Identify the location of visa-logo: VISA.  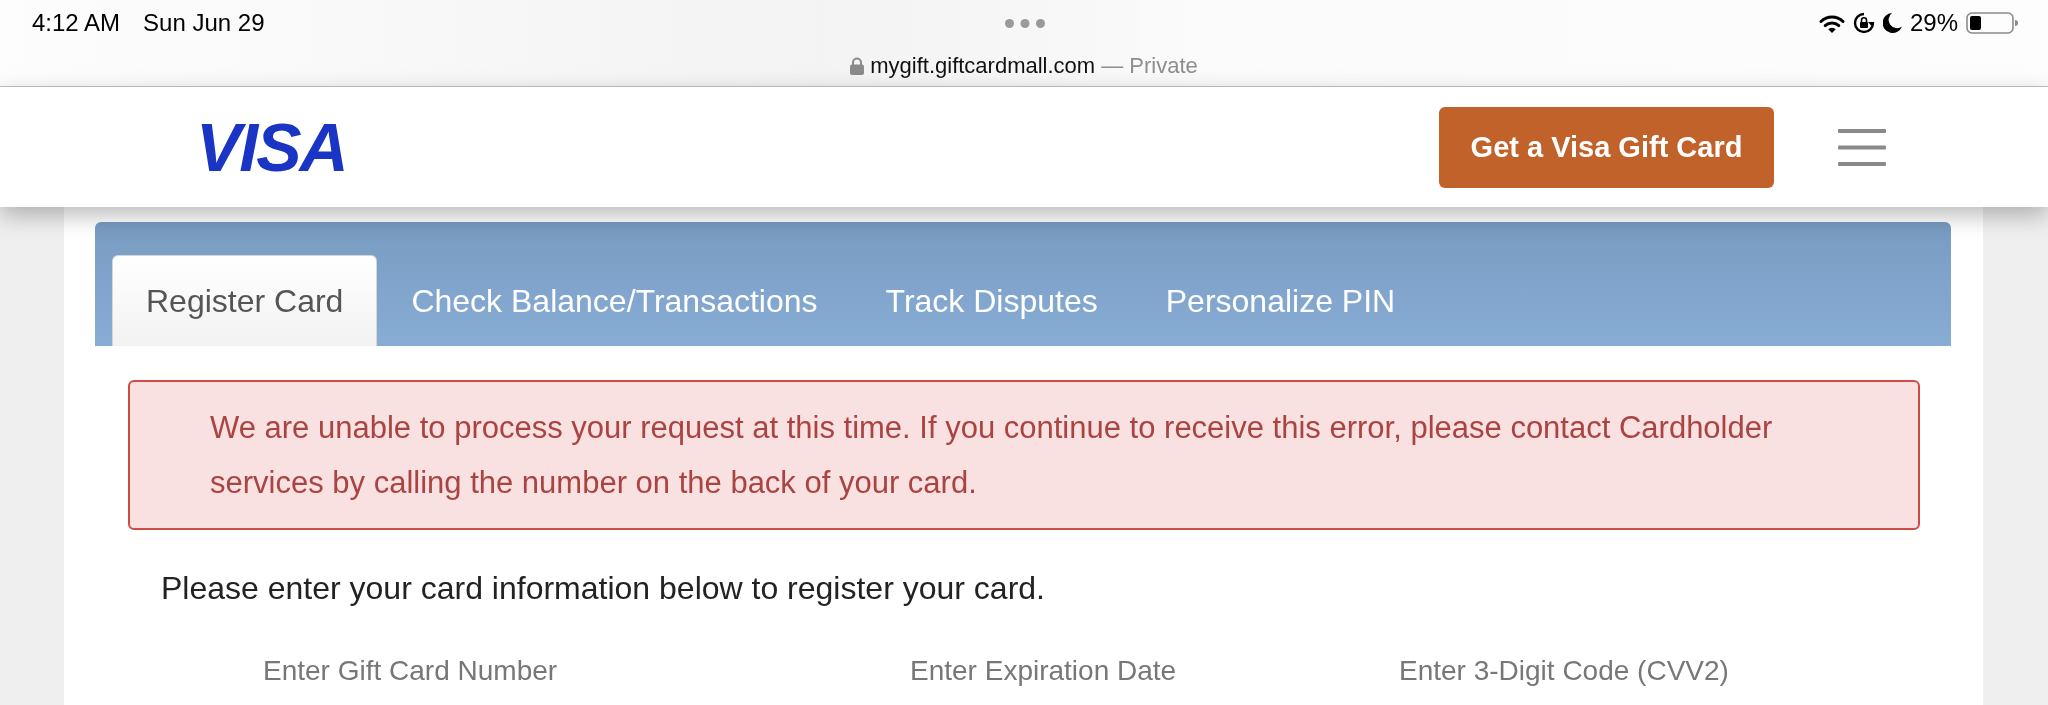
(271, 147).